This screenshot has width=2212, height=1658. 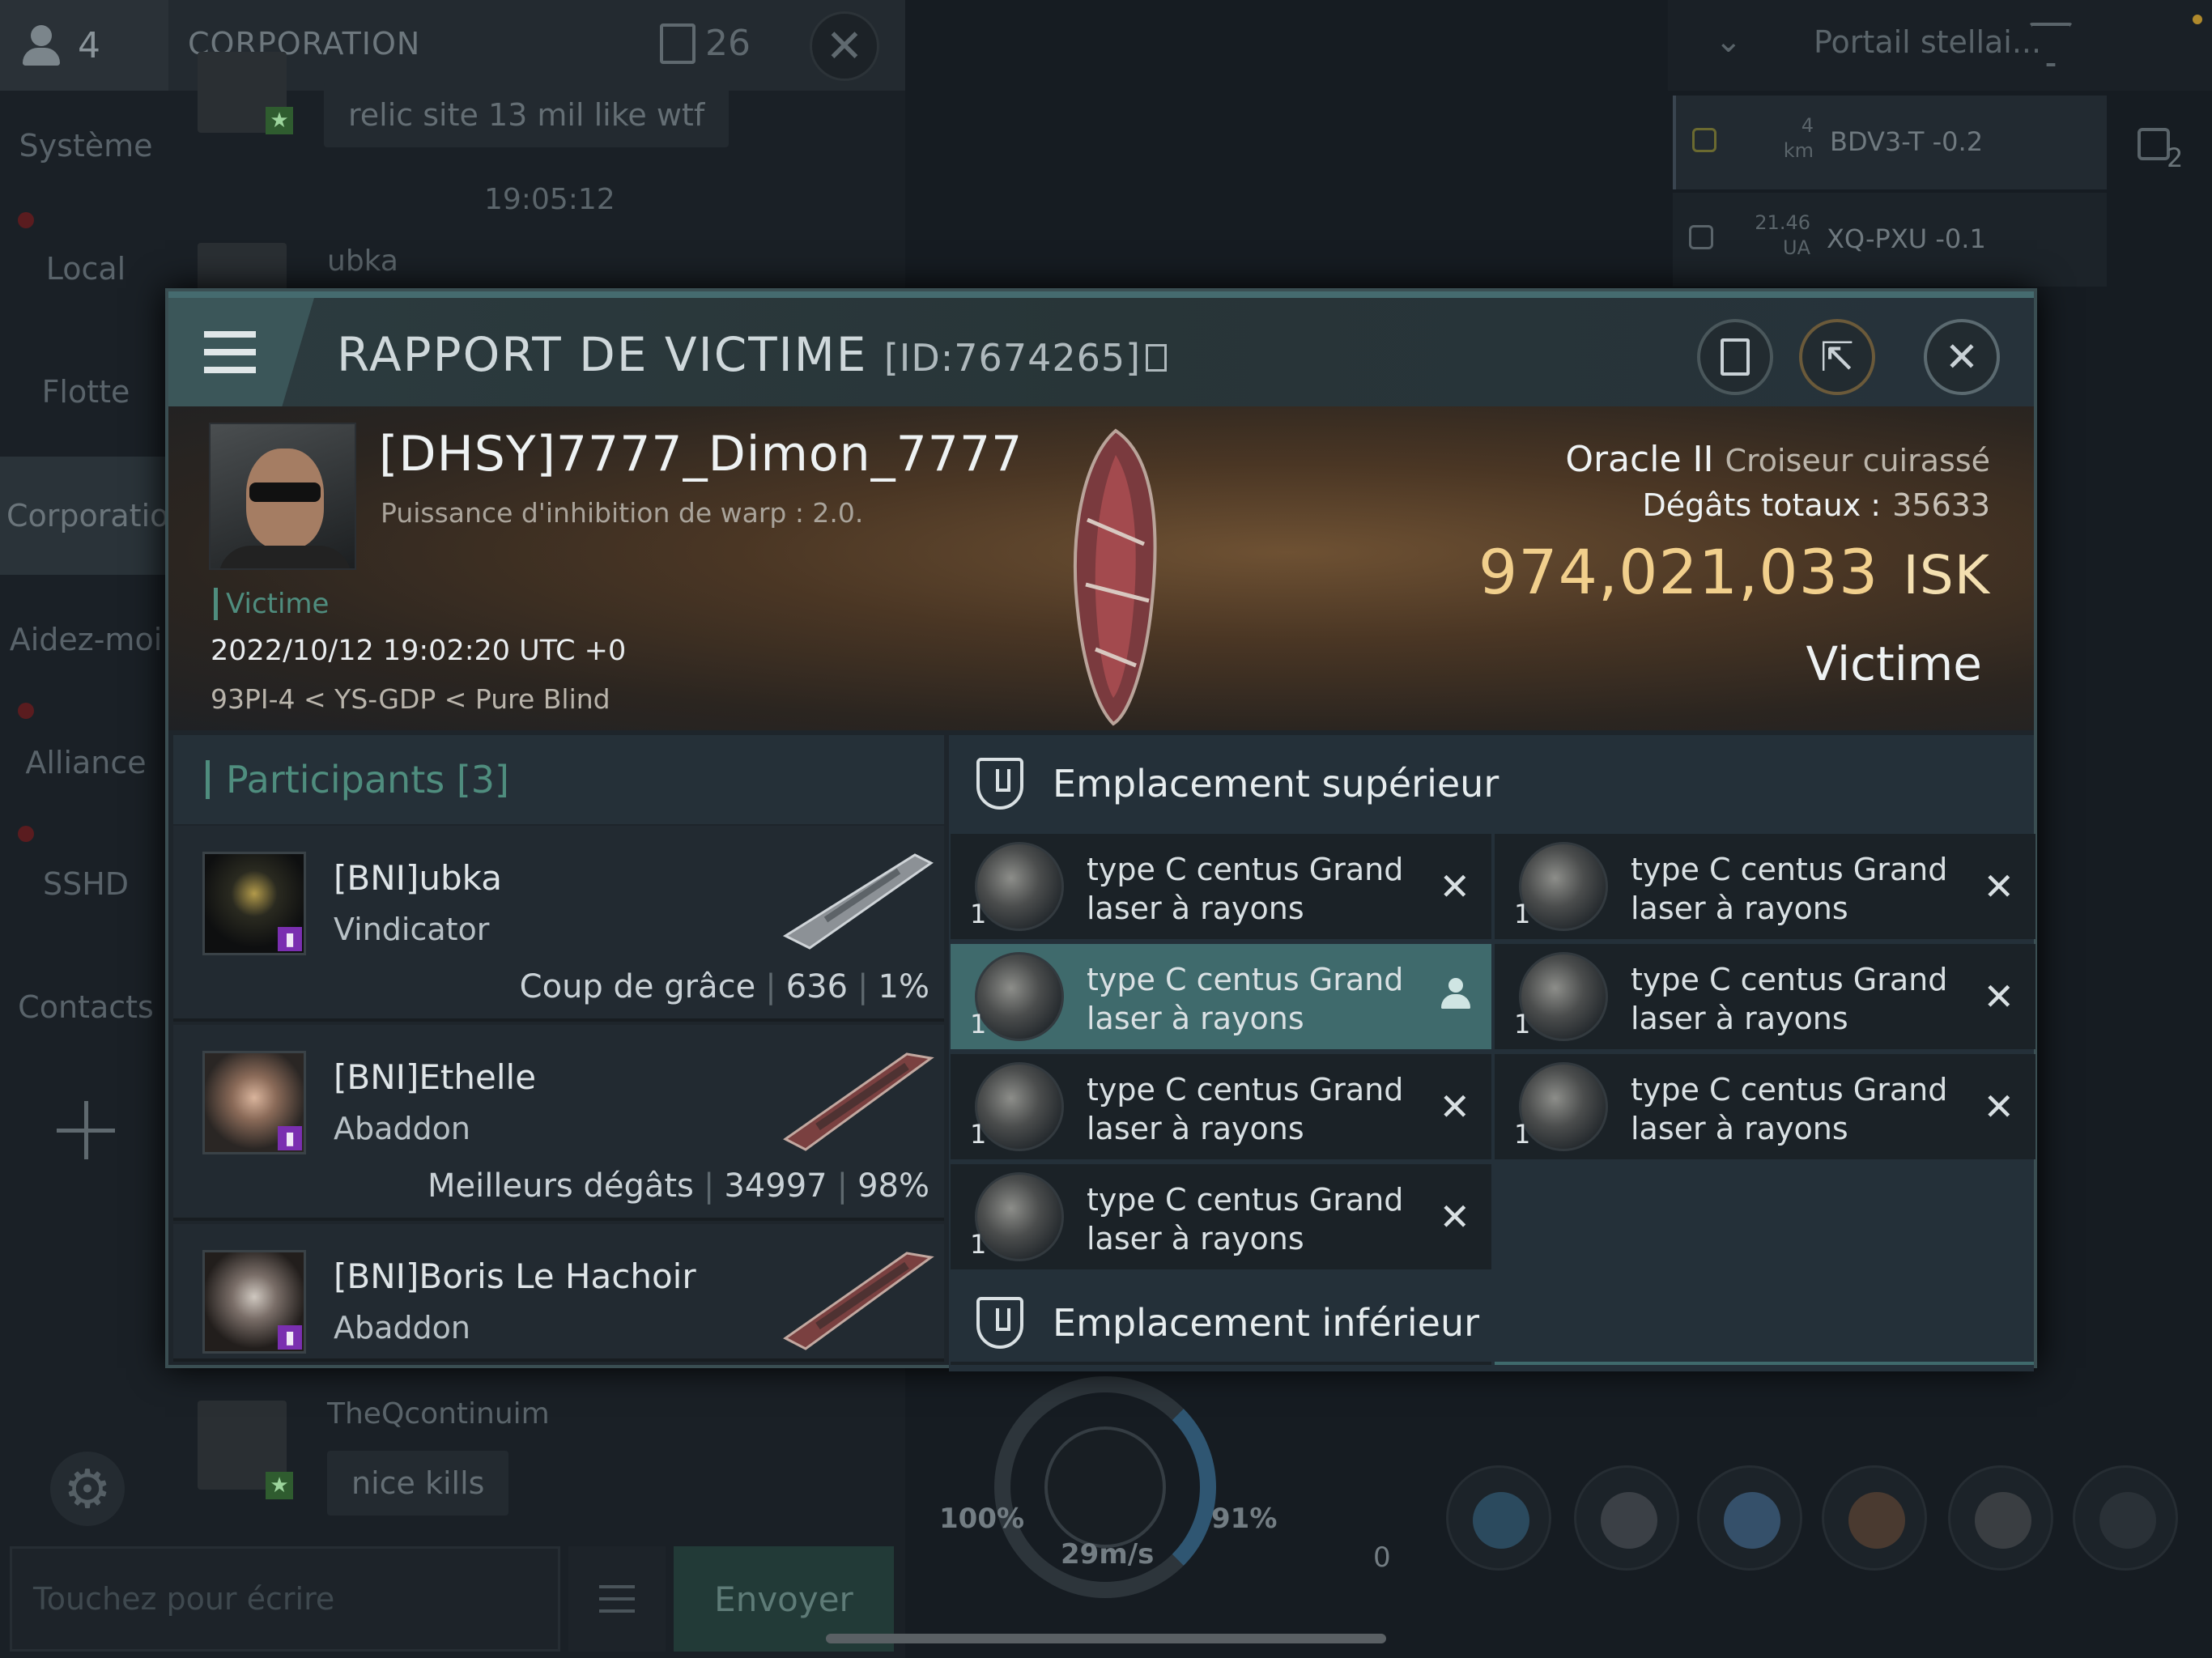 I want to click on participant-stats: Coup de grâce | 636 | 1%, so click(x=724, y=986).